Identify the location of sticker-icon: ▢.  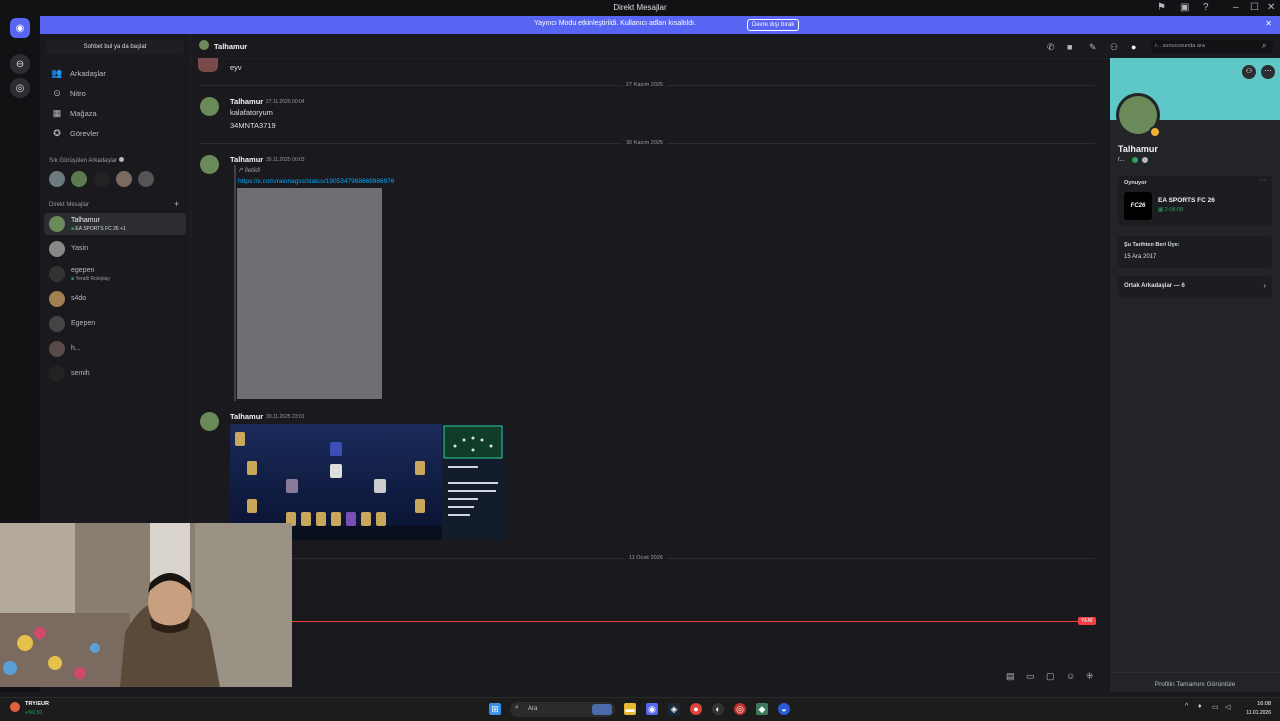
(1050, 676).